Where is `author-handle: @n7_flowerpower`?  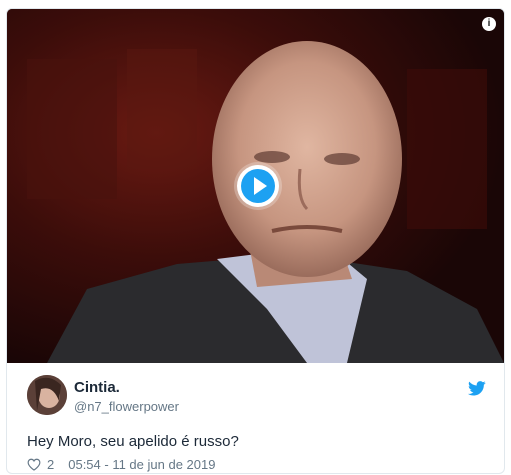
author-handle: @n7_flowerpower is located at coordinates (126, 406).